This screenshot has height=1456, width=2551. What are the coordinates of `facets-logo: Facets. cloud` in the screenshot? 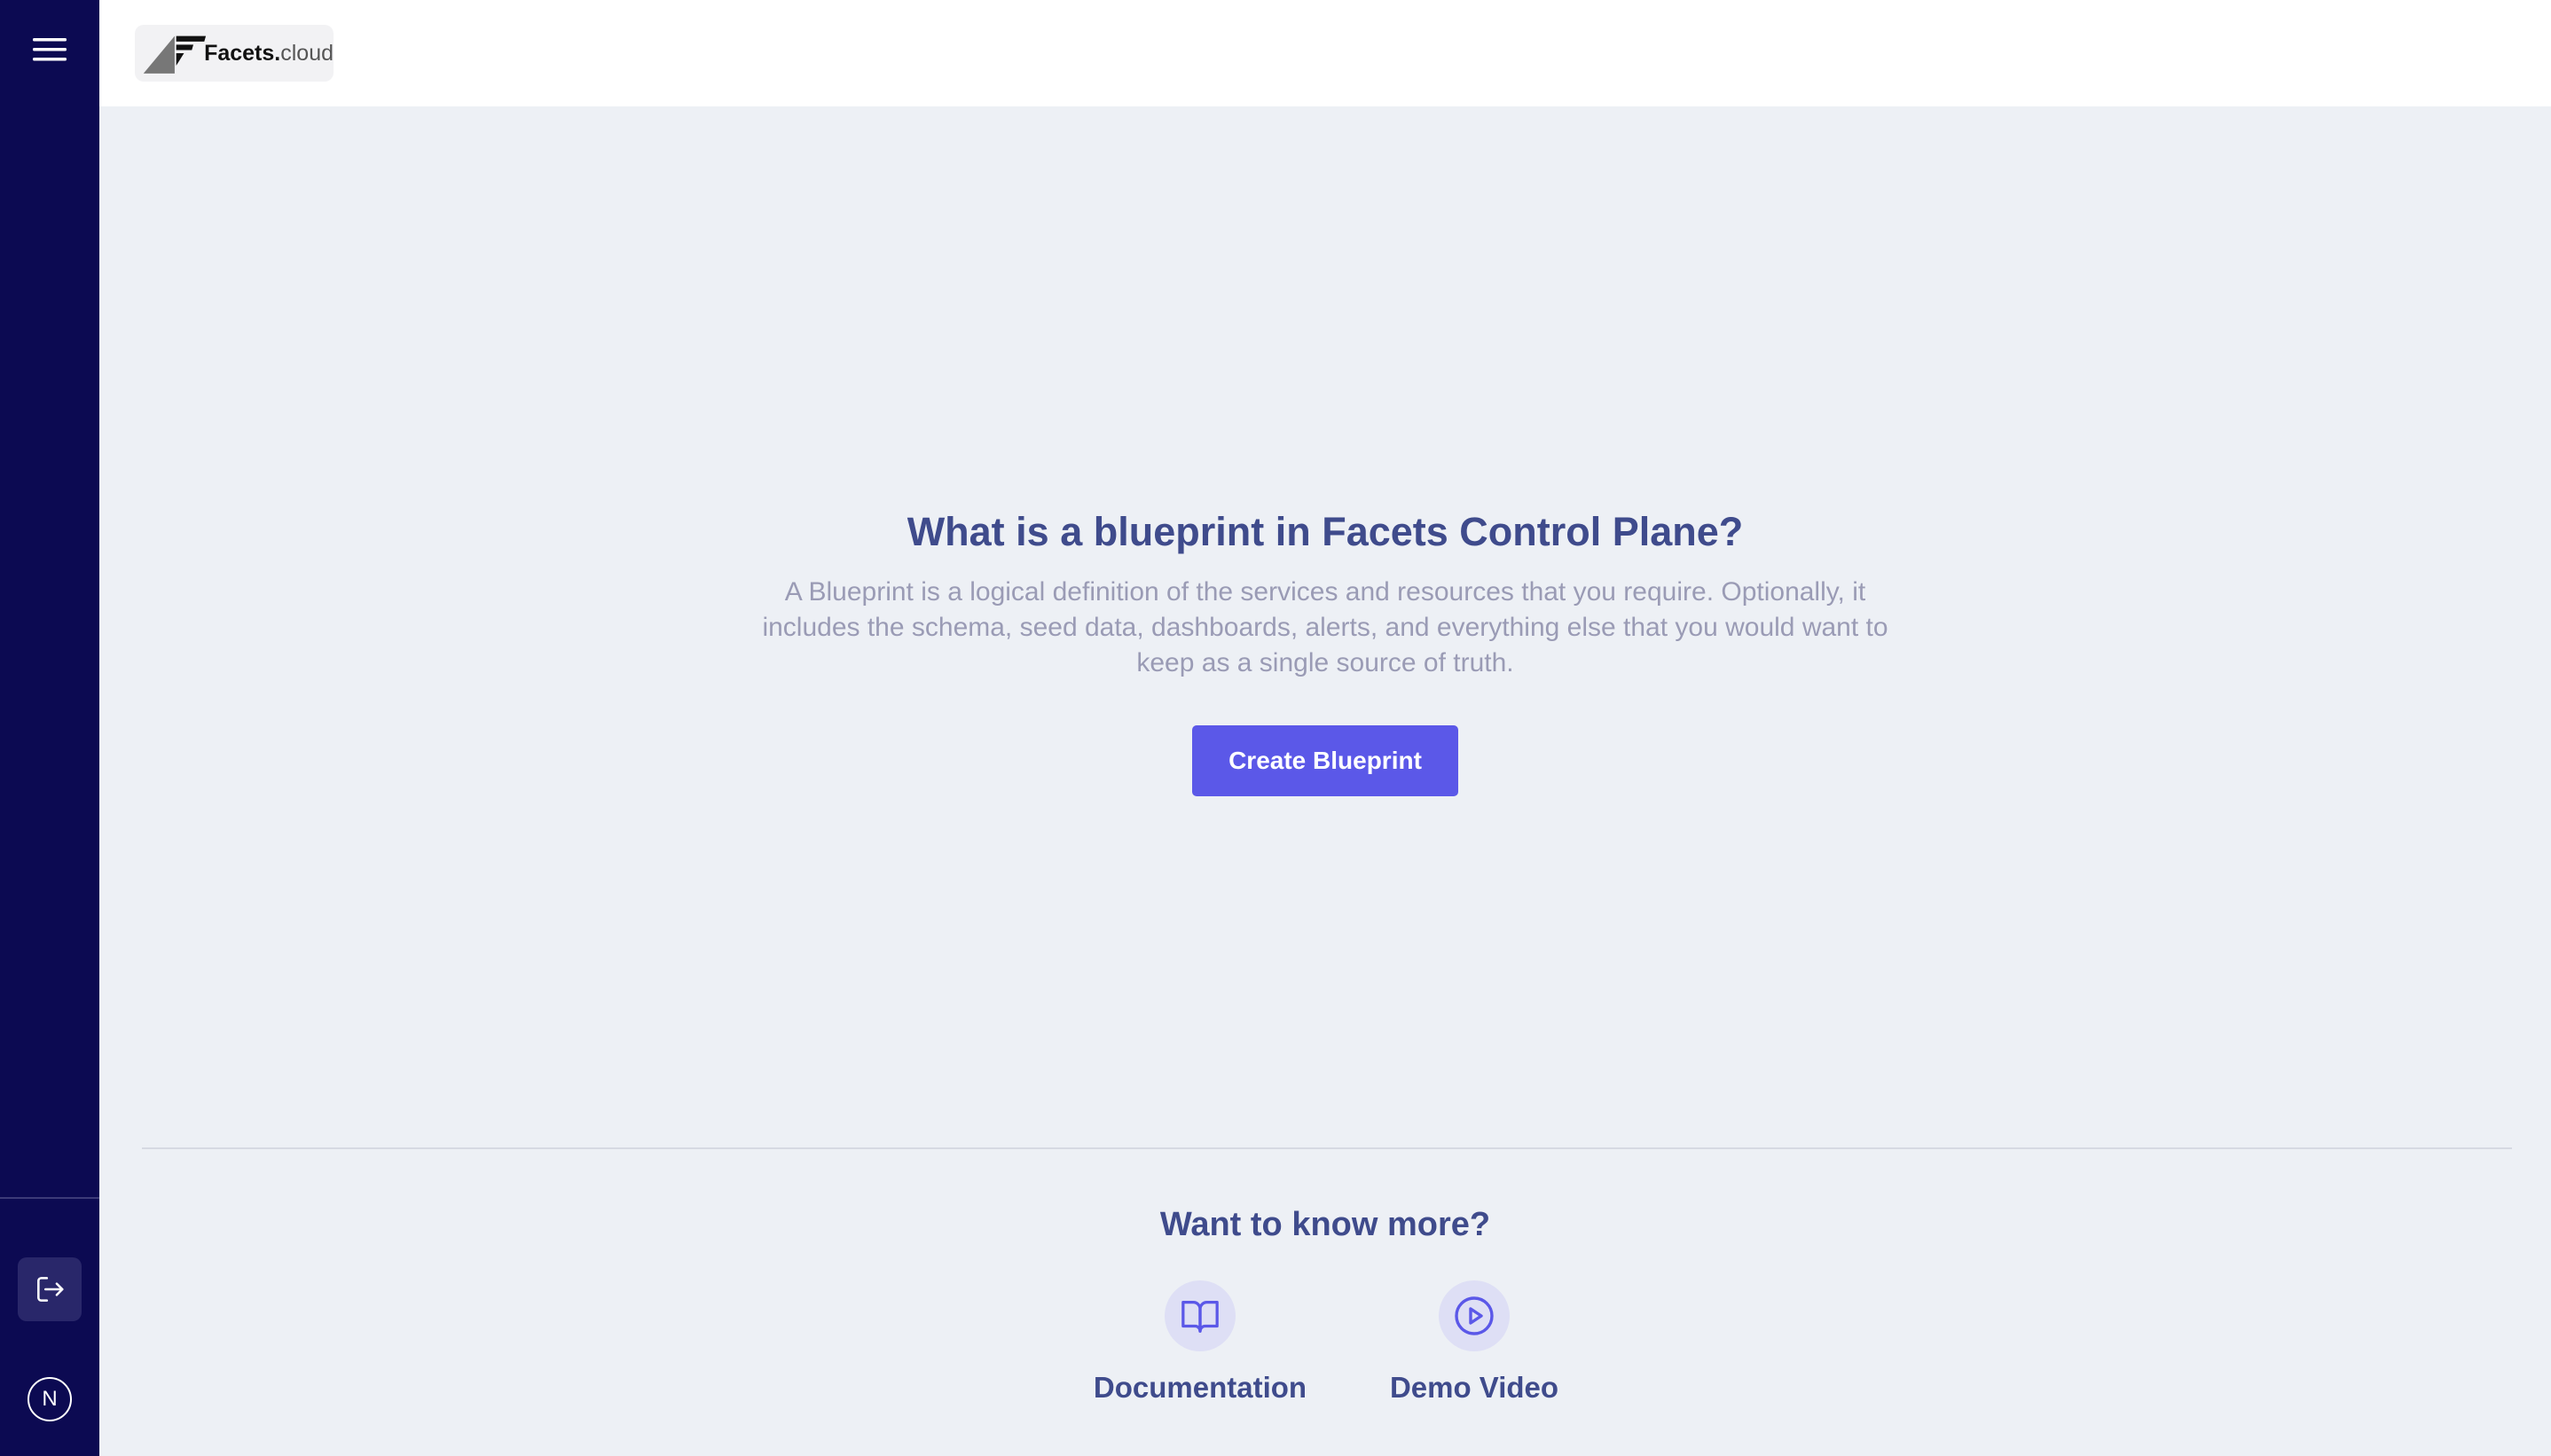 It's located at (234, 53).